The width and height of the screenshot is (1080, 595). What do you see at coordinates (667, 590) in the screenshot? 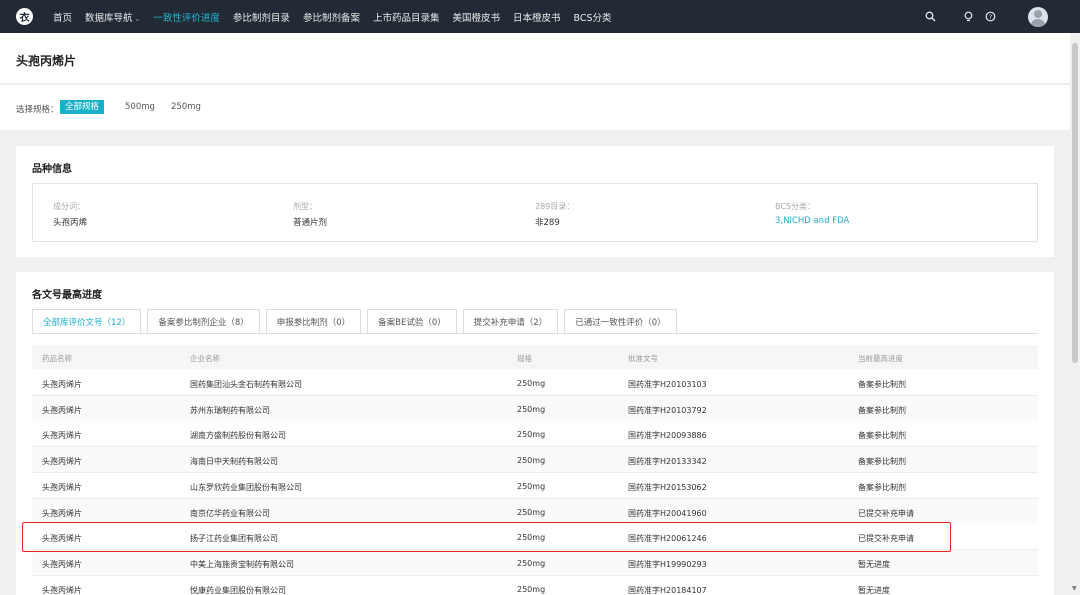
I see `cell-approval-no: 国药准字H20184107` at bounding box center [667, 590].